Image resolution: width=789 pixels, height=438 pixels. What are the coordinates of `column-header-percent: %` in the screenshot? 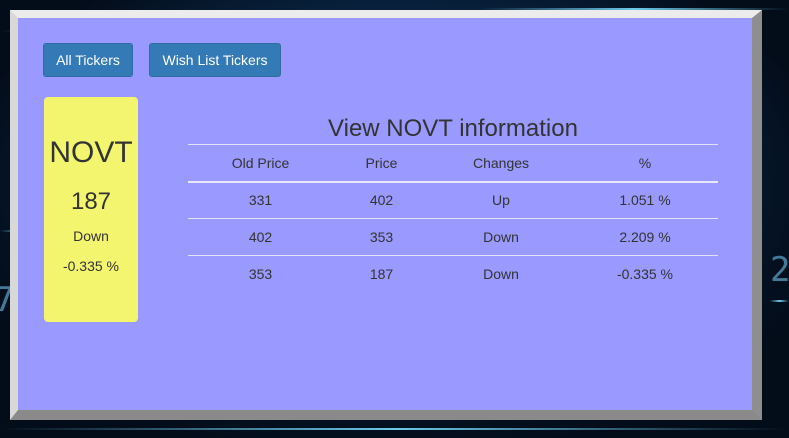 It's located at (645, 162).